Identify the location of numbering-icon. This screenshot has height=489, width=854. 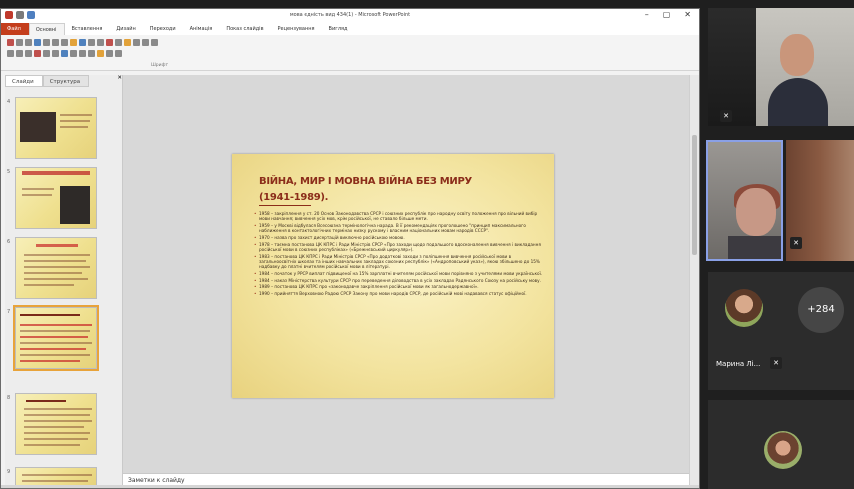
(73, 53).